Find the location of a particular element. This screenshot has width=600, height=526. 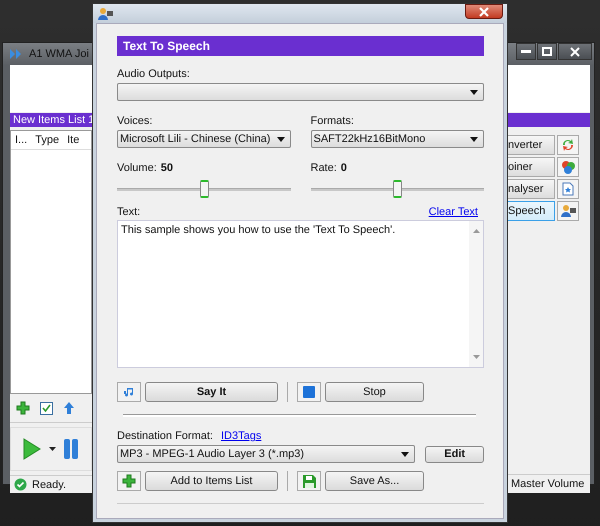

circles-icon is located at coordinates (568, 167).